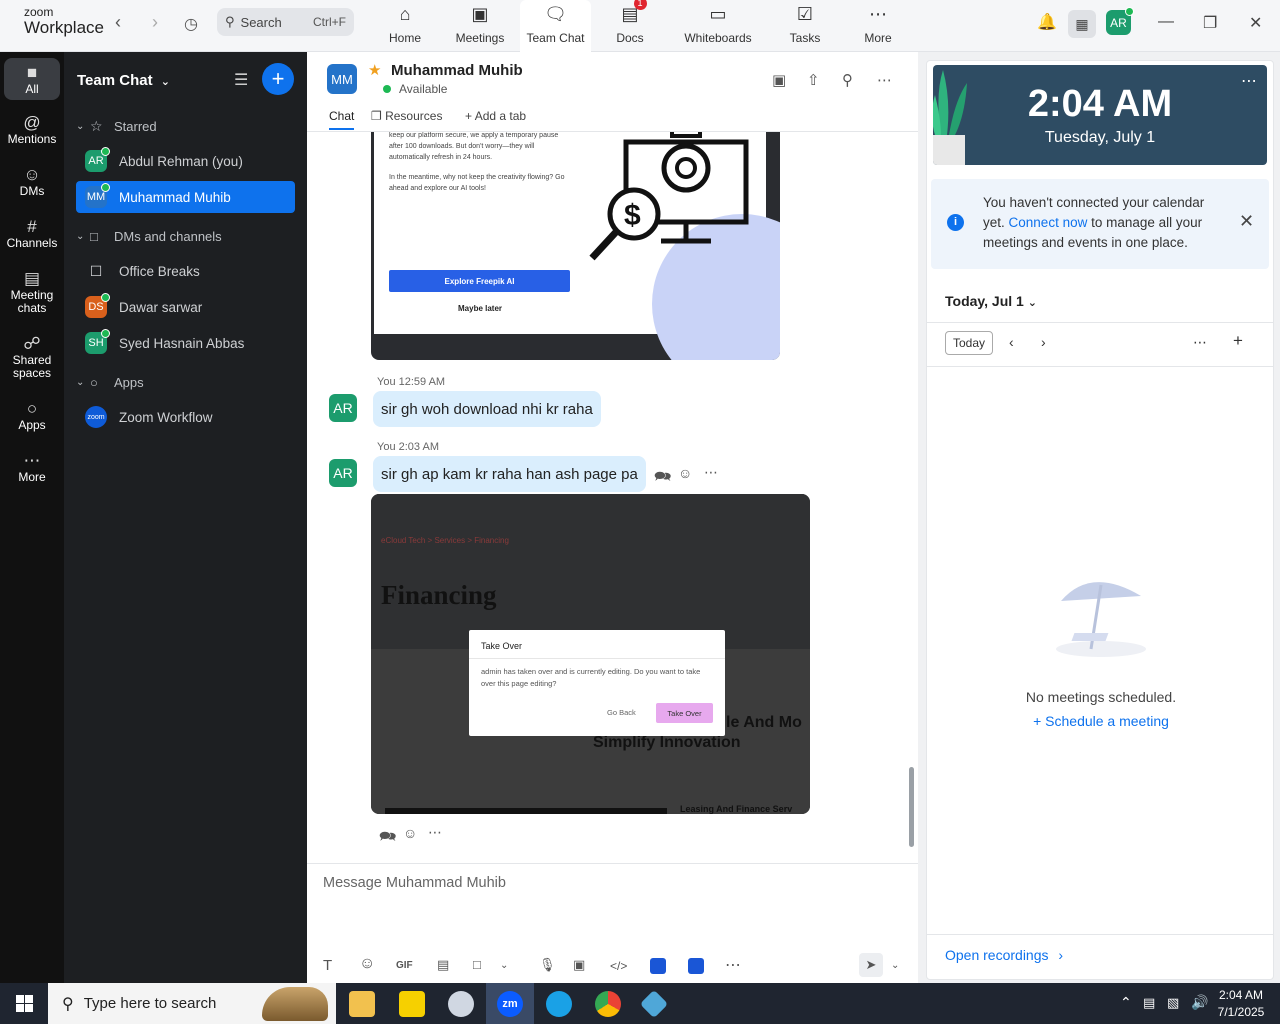 This screenshot has height=1024, width=1280. What do you see at coordinates (1126, 1002) in the screenshot?
I see `tray-chevron-icon: ⌃` at bounding box center [1126, 1002].